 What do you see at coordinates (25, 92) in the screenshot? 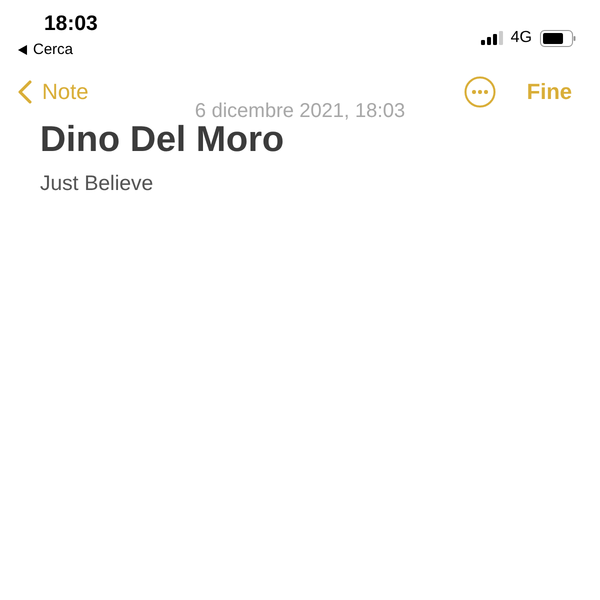
I see `chevron-left-icon` at bounding box center [25, 92].